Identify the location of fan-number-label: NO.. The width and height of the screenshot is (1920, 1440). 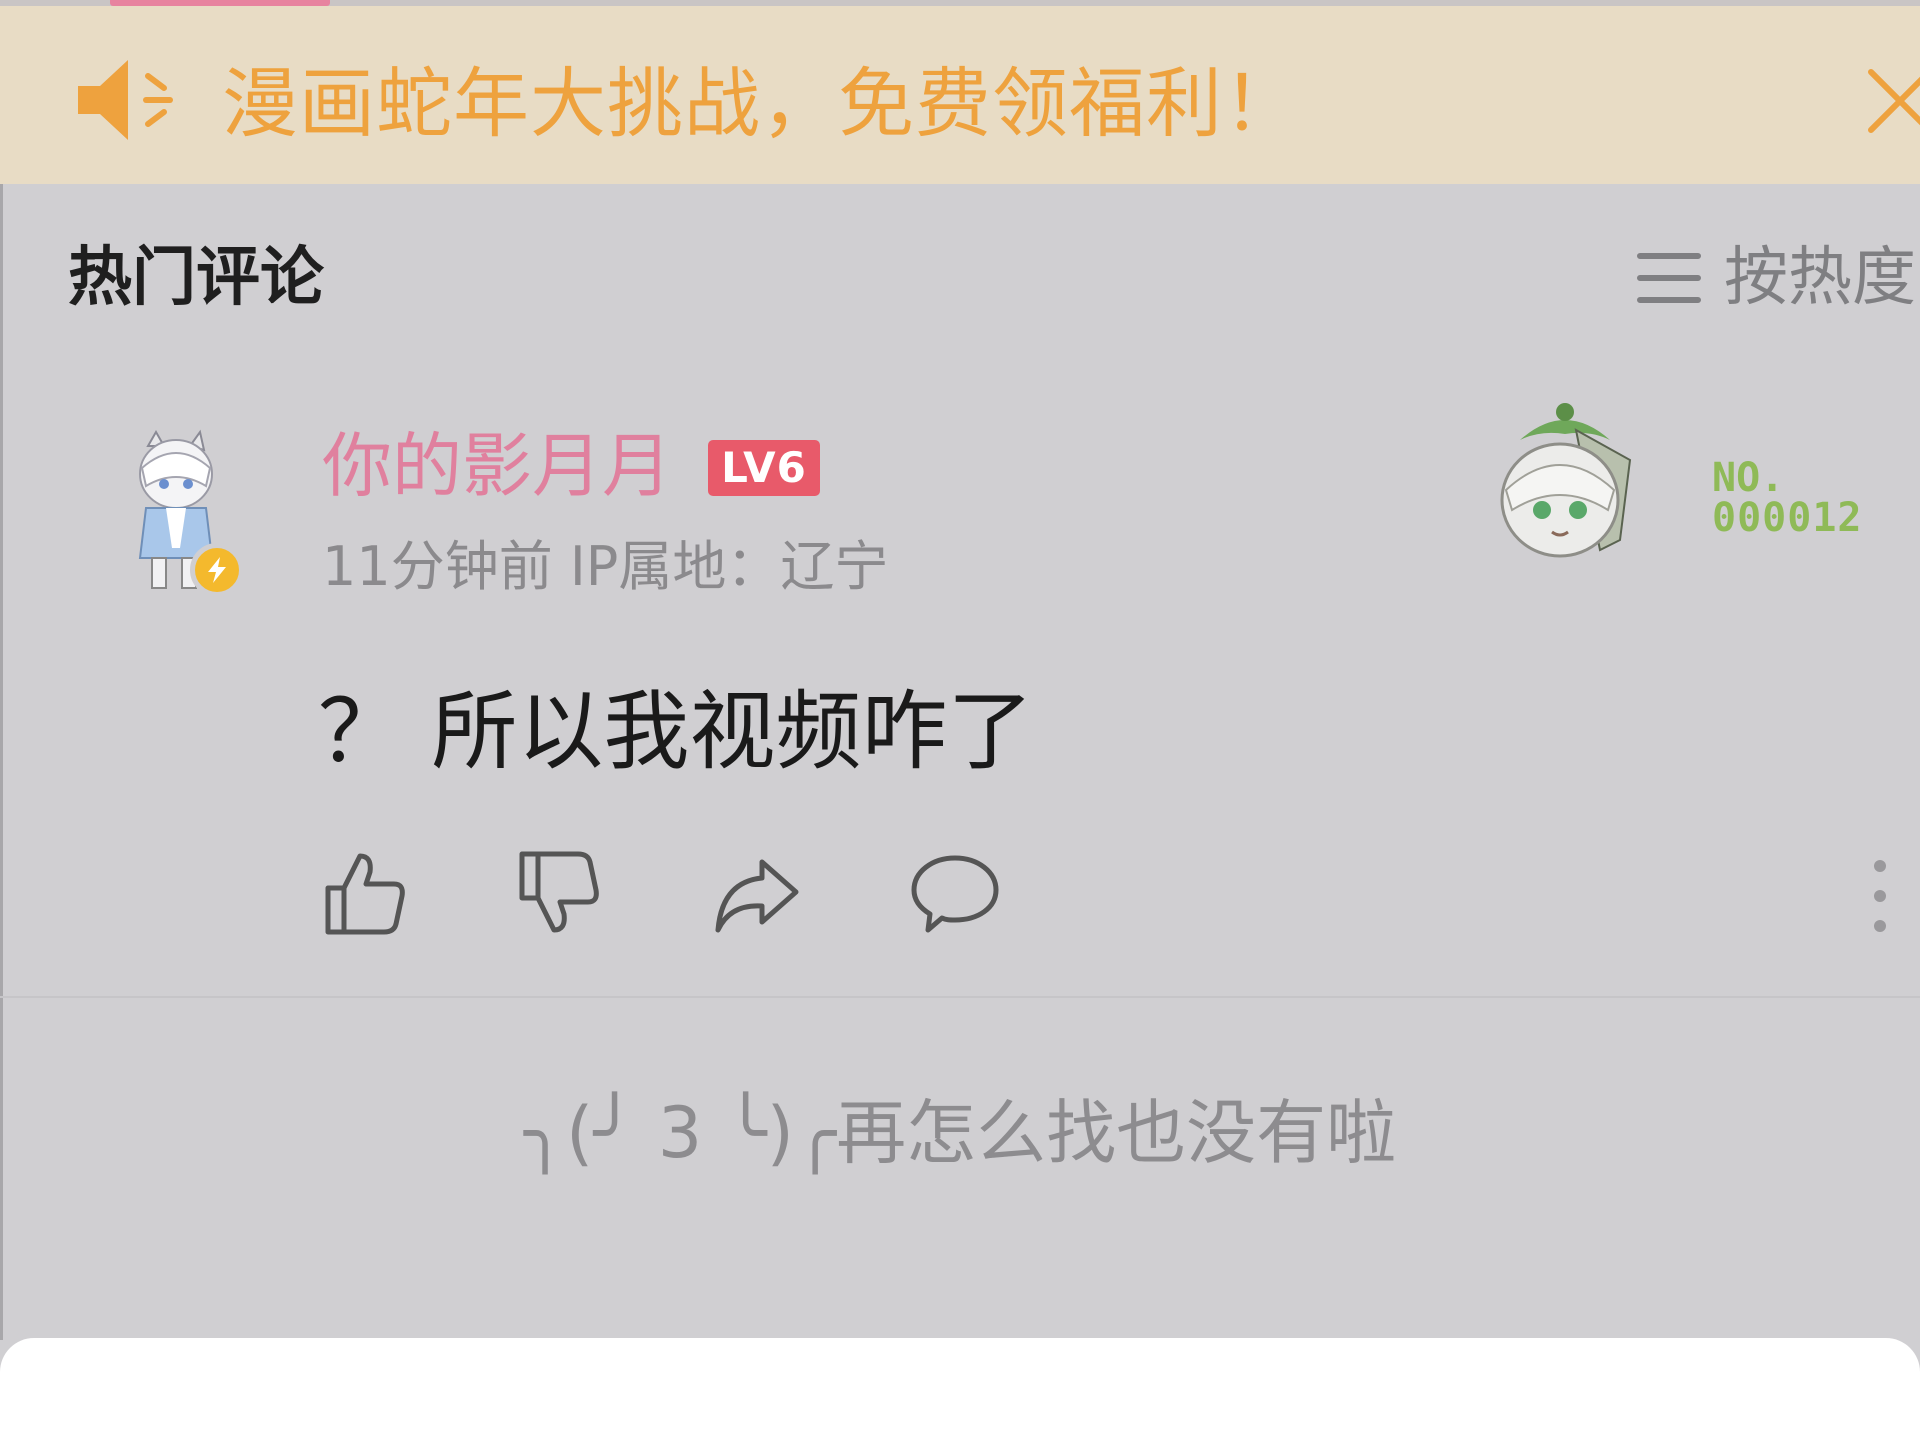
(1748, 478).